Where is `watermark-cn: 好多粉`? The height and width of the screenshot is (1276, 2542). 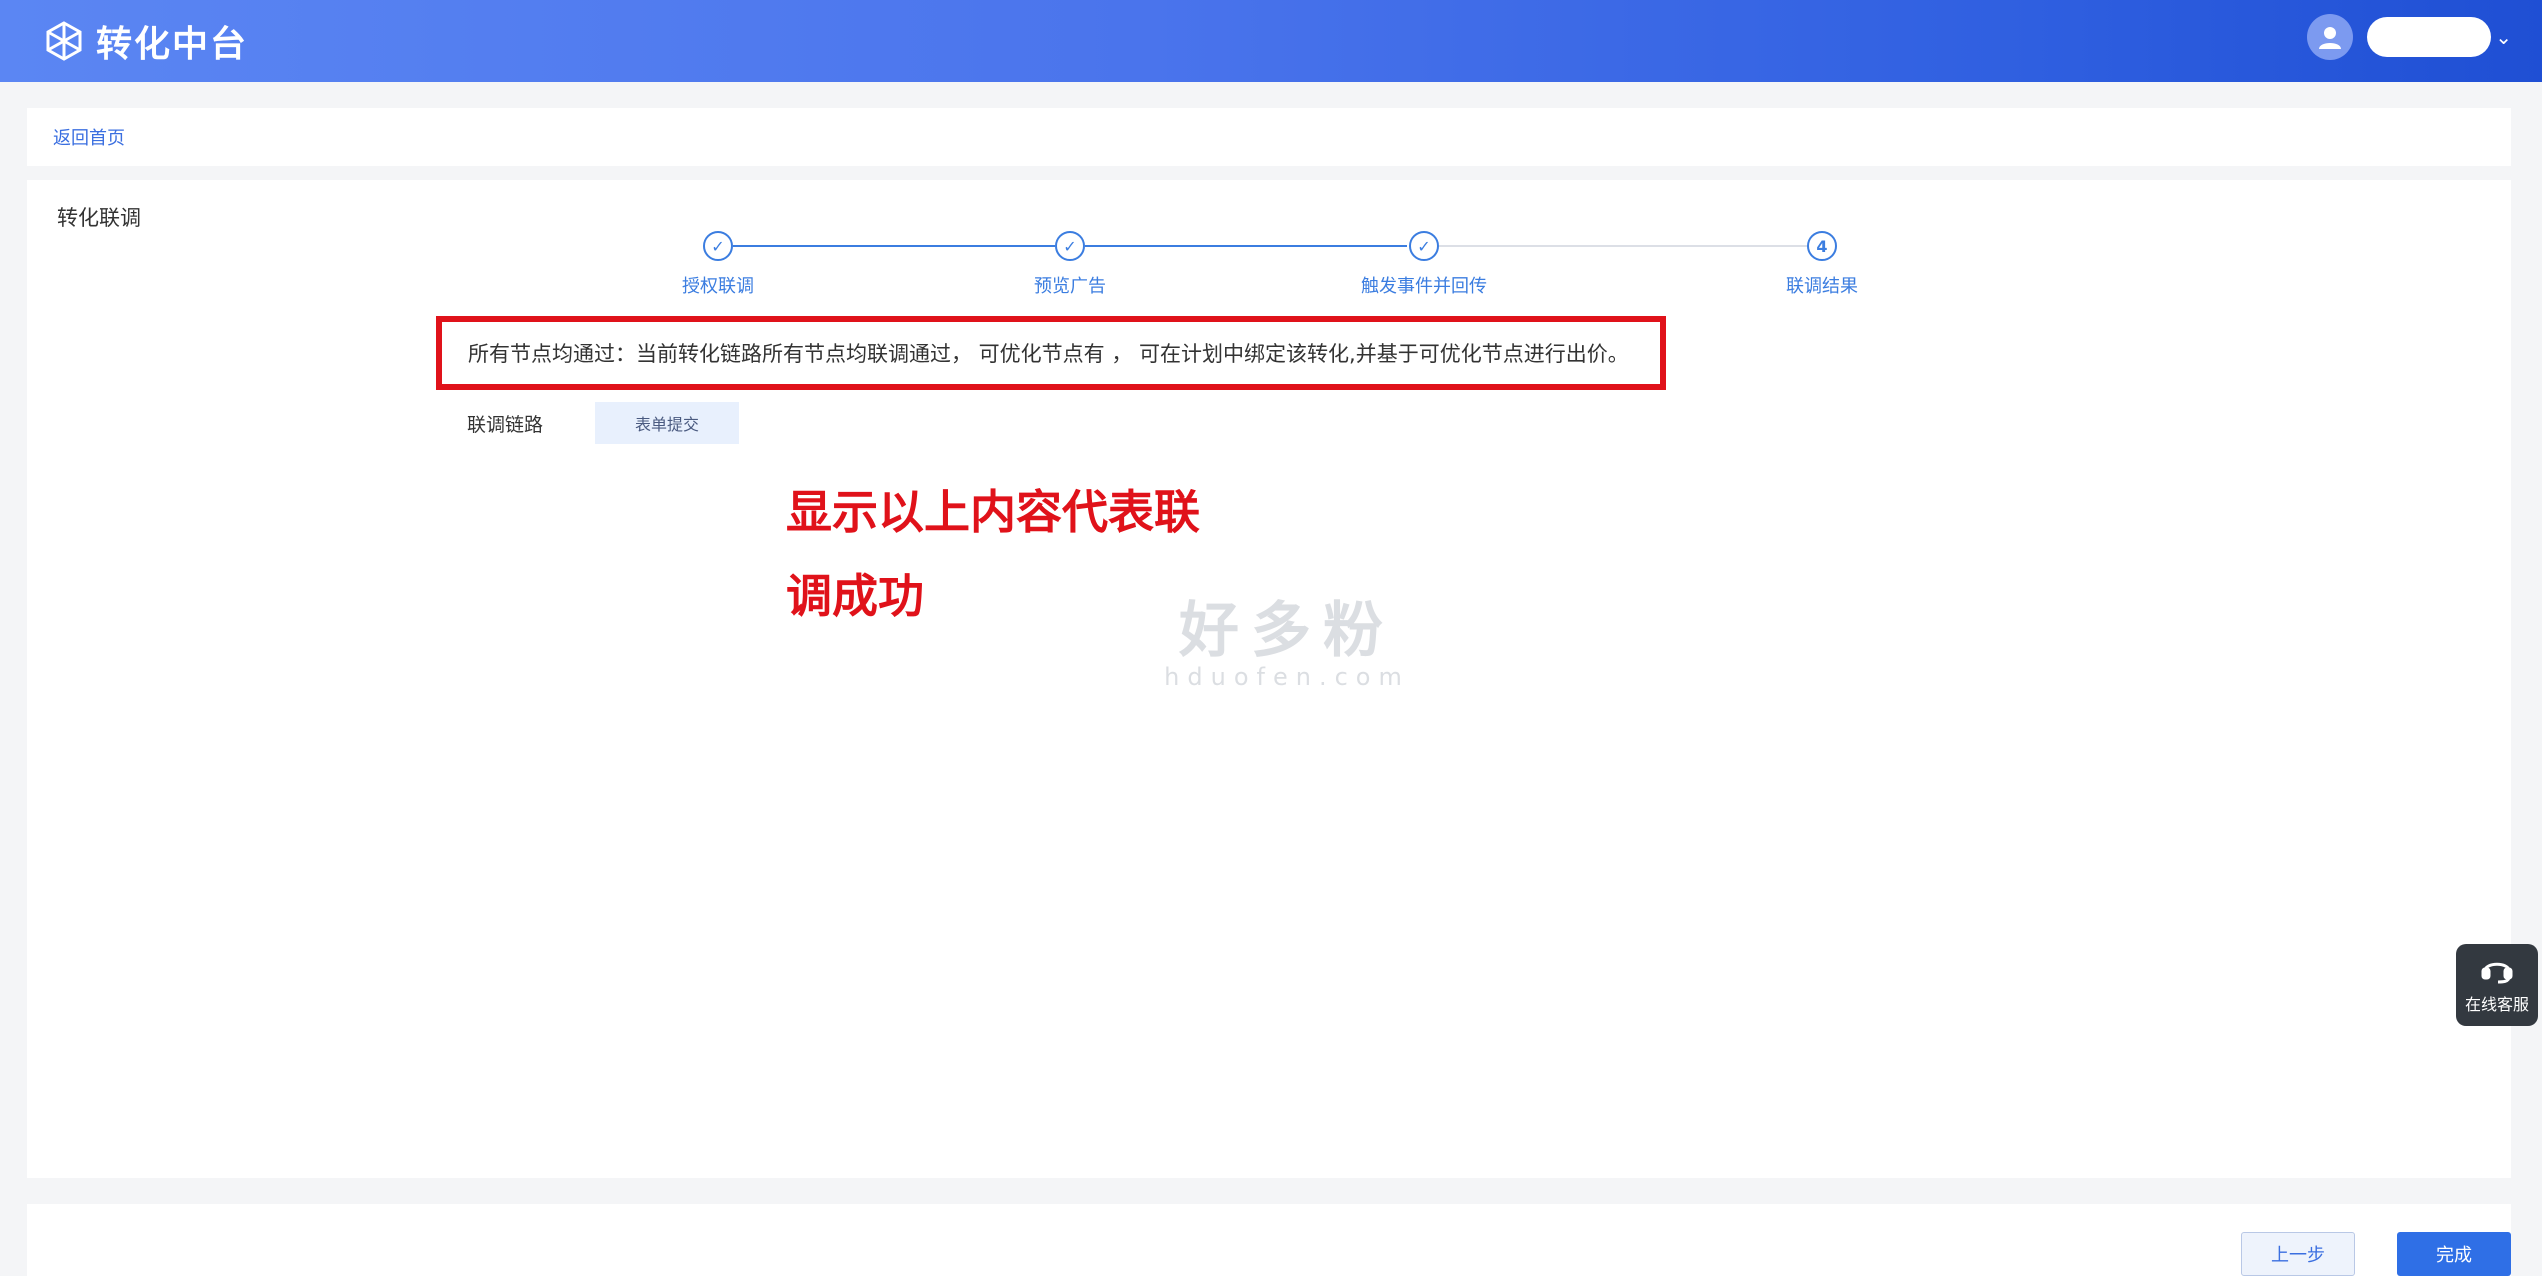
watermark-cn: 好多粉 is located at coordinates (1287, 631).